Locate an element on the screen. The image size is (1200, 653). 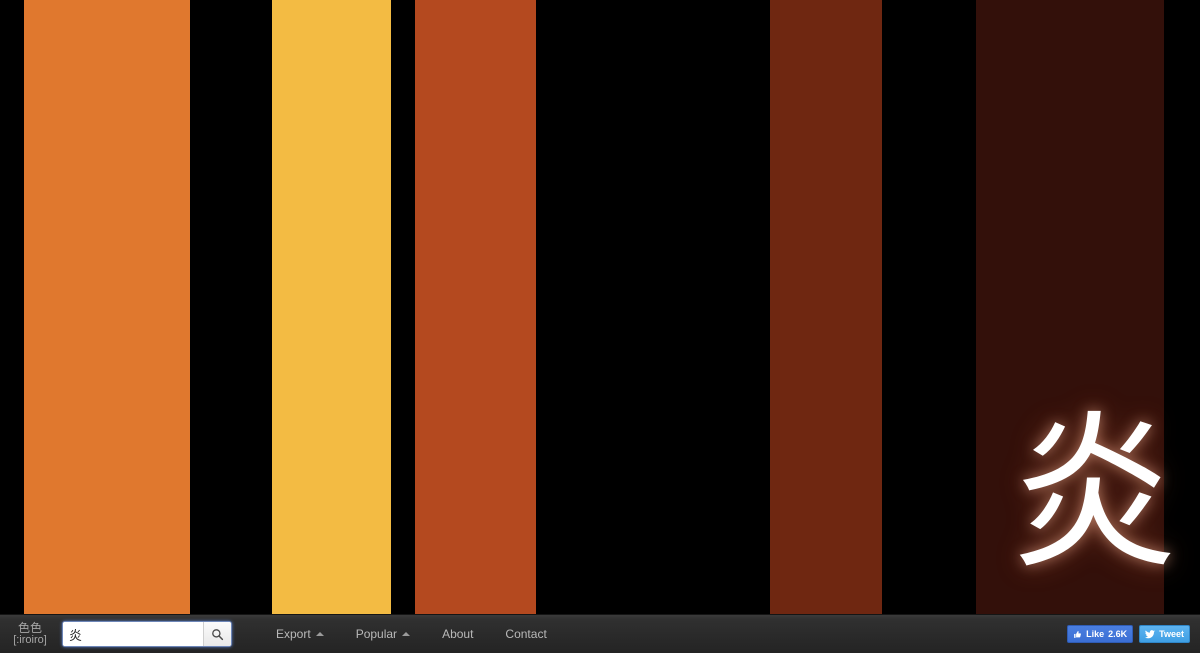
site-logo: 色色 [:iroiro] is located at coordinates (30, 634).